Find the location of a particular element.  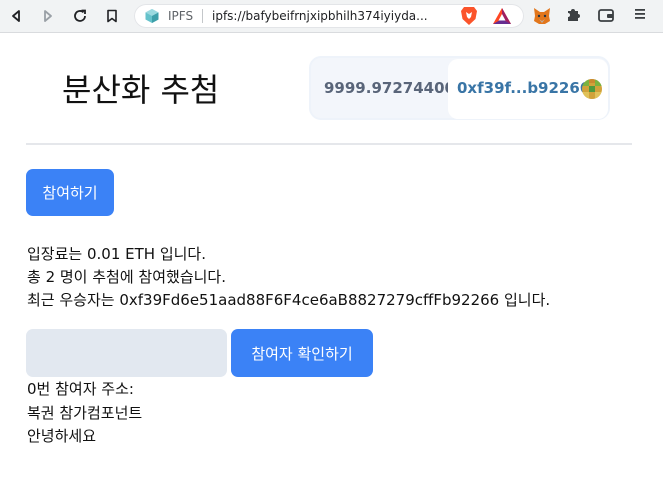

participant-count-text: 총 2 명이 추첨에 참여했습니다. is located at coordinates (126, 277).